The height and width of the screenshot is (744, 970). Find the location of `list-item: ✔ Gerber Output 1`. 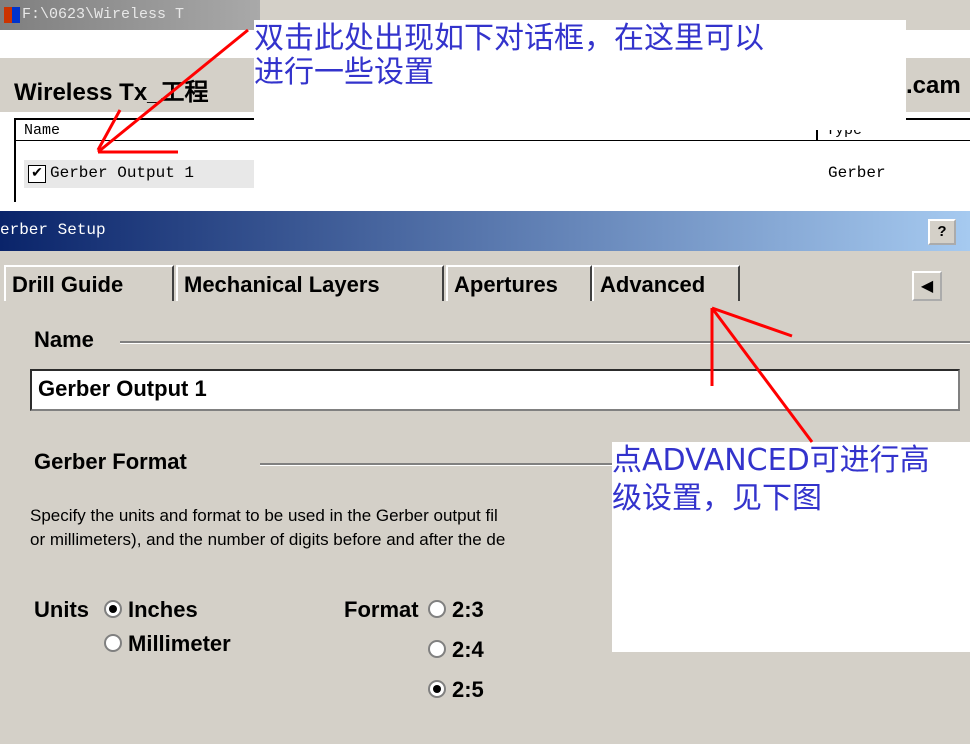

list-item: ✔ Gerber Output 1 is located at coordinates (139, 174).